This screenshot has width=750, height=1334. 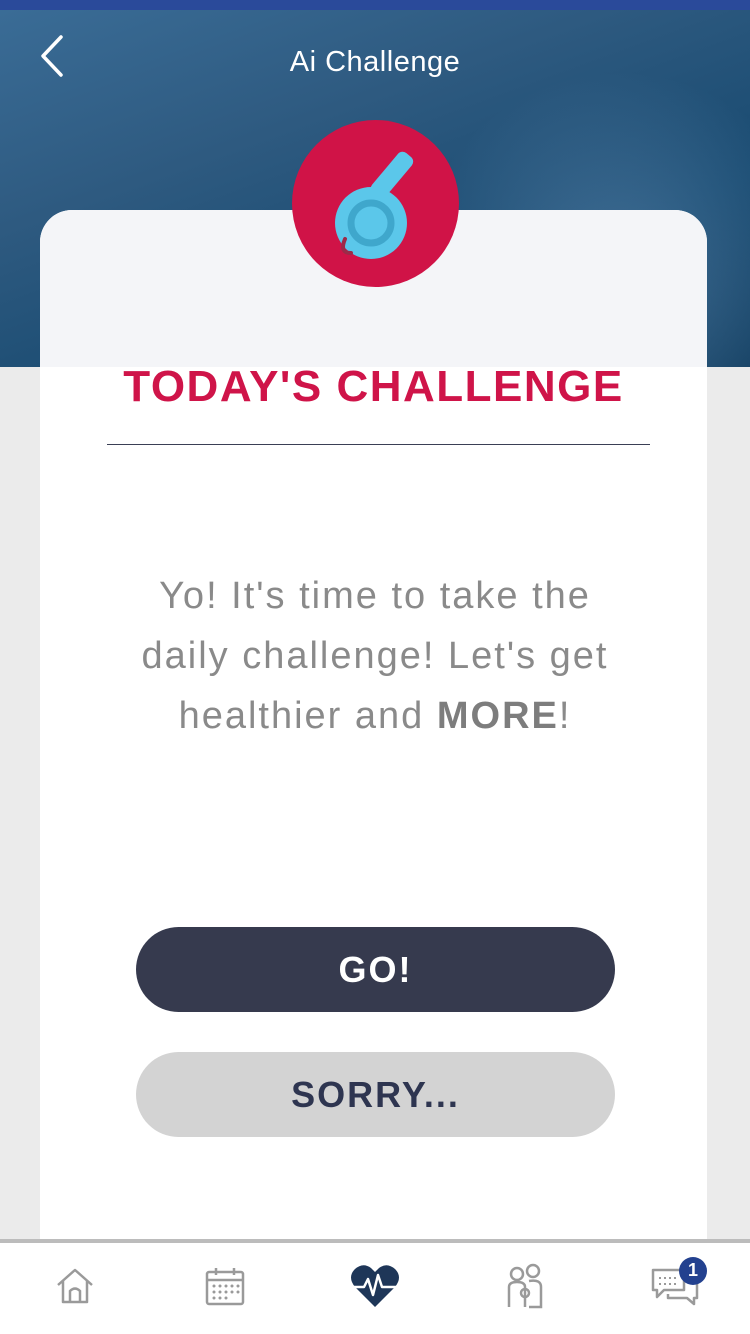 What do you see at coordinates (675, 1289) in the screenshot?
I see `tab-messages: 1` at bounding box center [675, 1289].